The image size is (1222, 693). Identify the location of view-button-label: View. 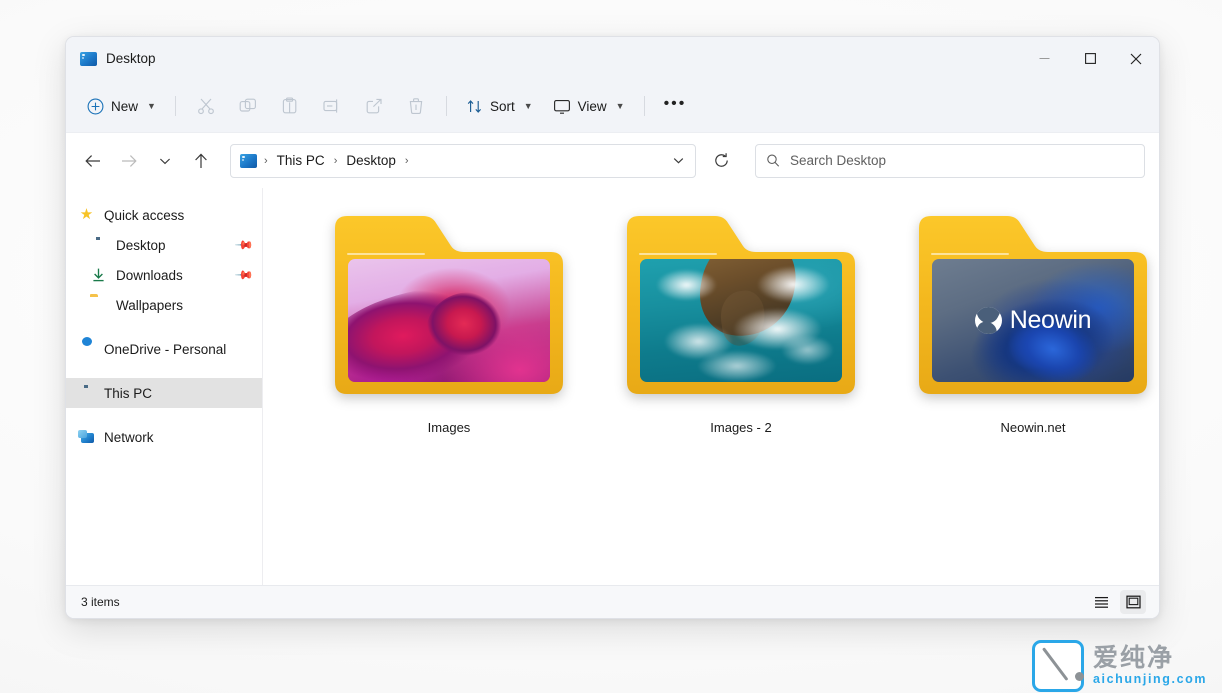
(592, 106).